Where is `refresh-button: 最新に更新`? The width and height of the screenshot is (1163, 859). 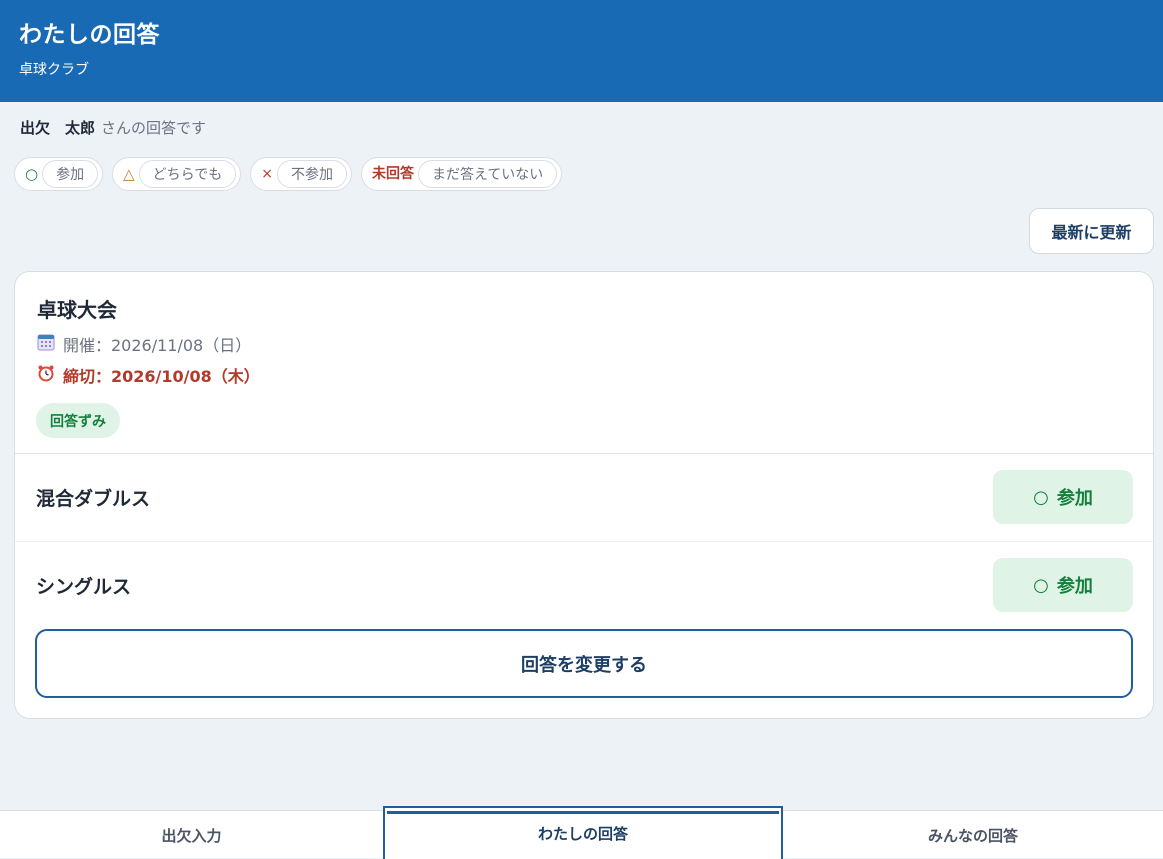
refresh-button: 最新に更新 is located at coordinates (1091, 231).